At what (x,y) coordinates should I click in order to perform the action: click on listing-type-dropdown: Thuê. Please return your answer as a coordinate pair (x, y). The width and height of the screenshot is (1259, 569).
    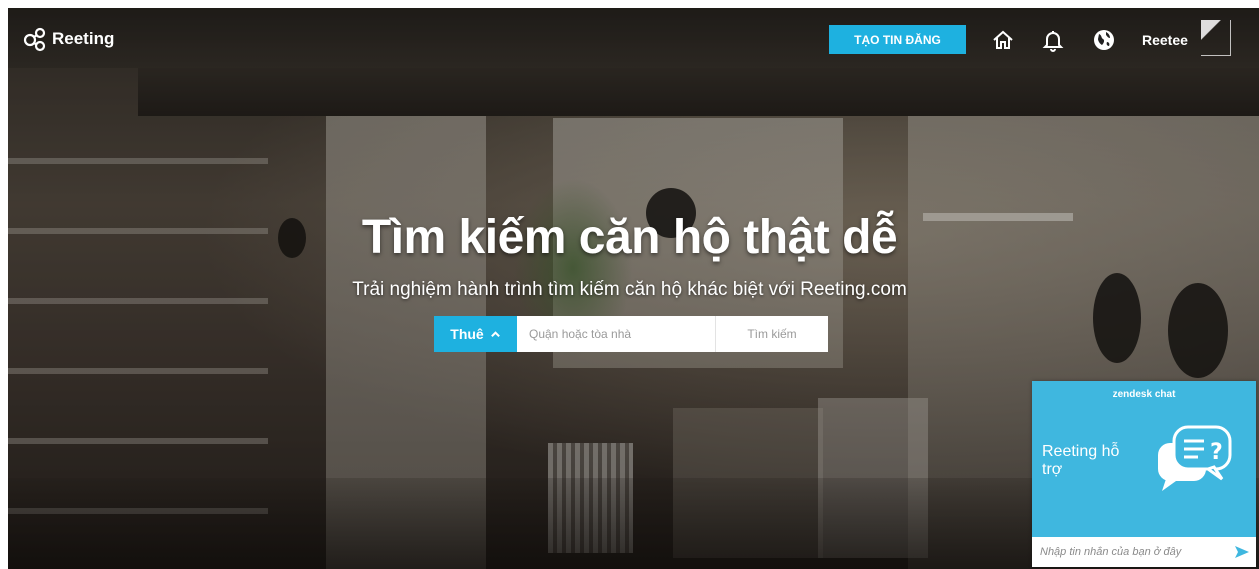
    Looking at the image, I should click on (475, 334).